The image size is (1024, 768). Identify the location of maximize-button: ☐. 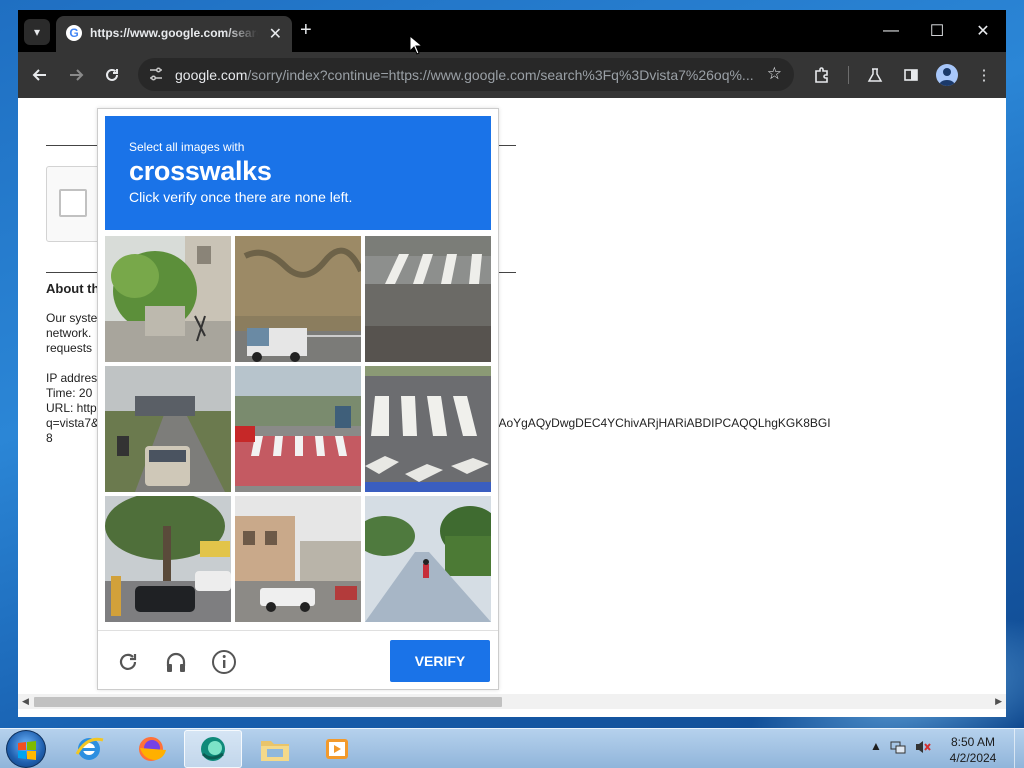
(937, 31).